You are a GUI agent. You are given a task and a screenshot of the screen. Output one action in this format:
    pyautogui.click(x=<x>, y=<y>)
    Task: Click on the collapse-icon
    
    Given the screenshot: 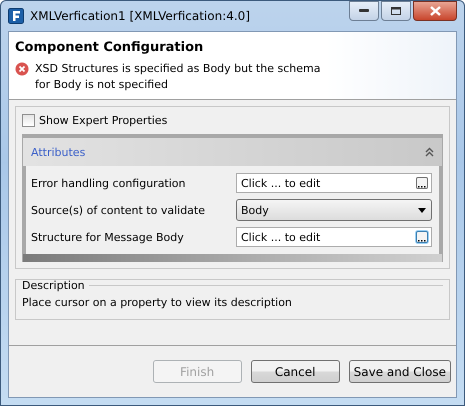 What is the action you would take?
    pyautogui.click(x=429, y=152)
    